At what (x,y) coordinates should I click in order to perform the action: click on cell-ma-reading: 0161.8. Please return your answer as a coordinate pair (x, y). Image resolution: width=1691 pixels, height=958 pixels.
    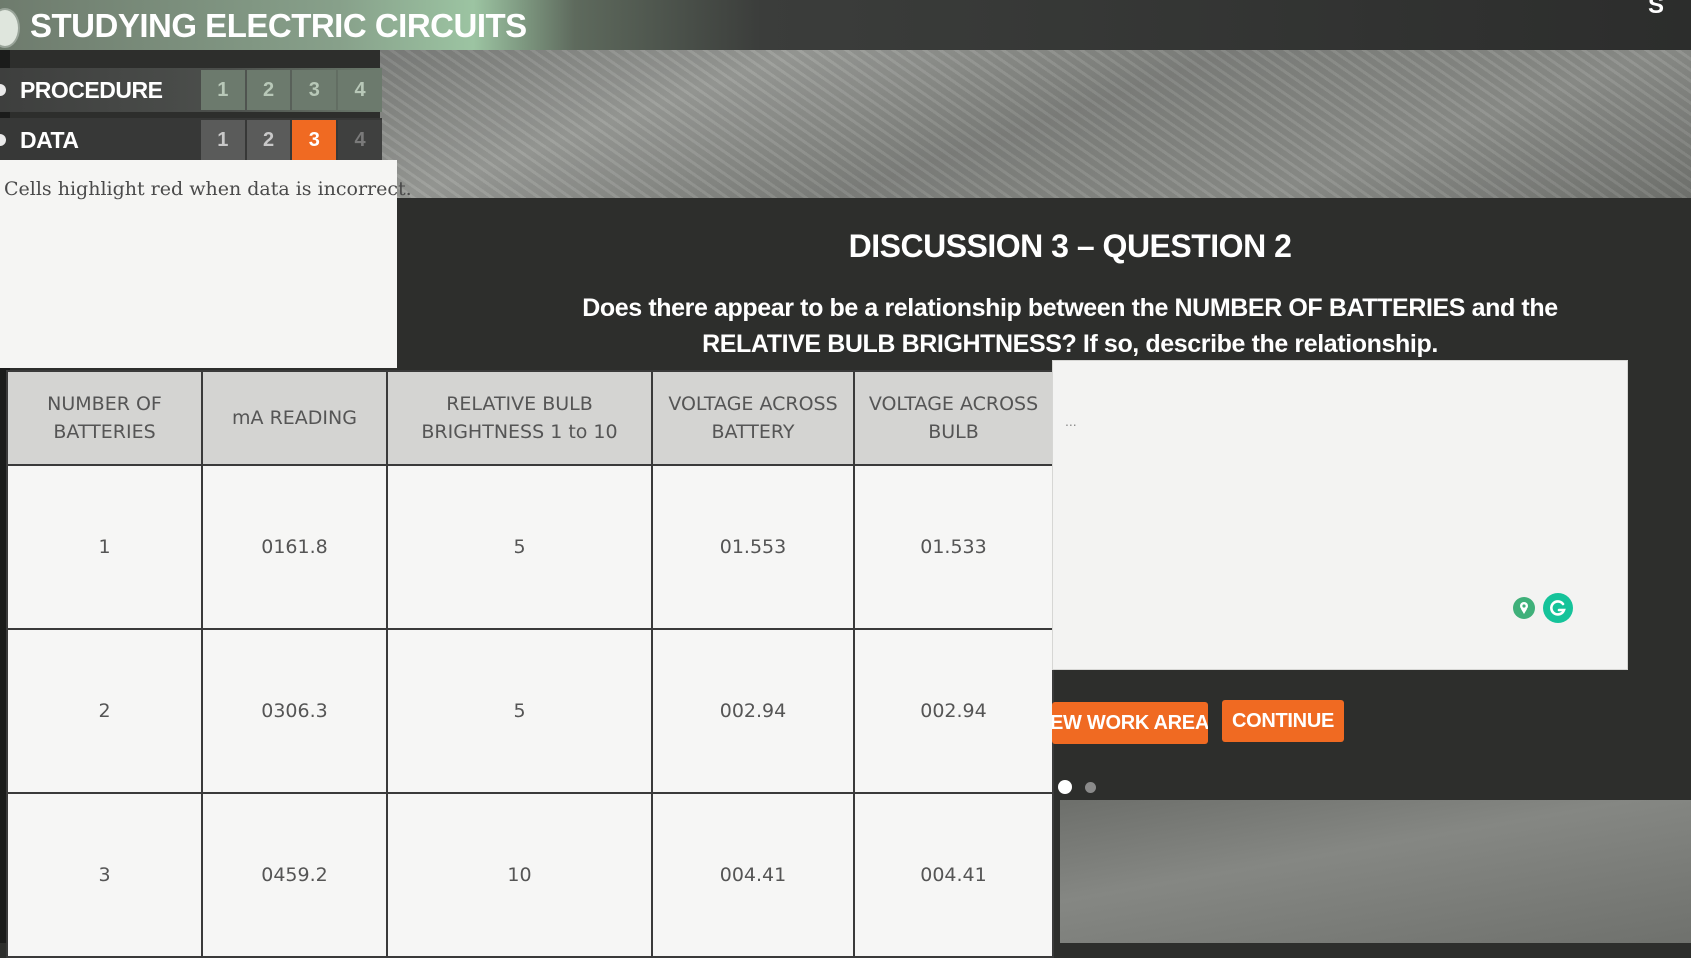
    Looking at the image, I should click on (294, 547).